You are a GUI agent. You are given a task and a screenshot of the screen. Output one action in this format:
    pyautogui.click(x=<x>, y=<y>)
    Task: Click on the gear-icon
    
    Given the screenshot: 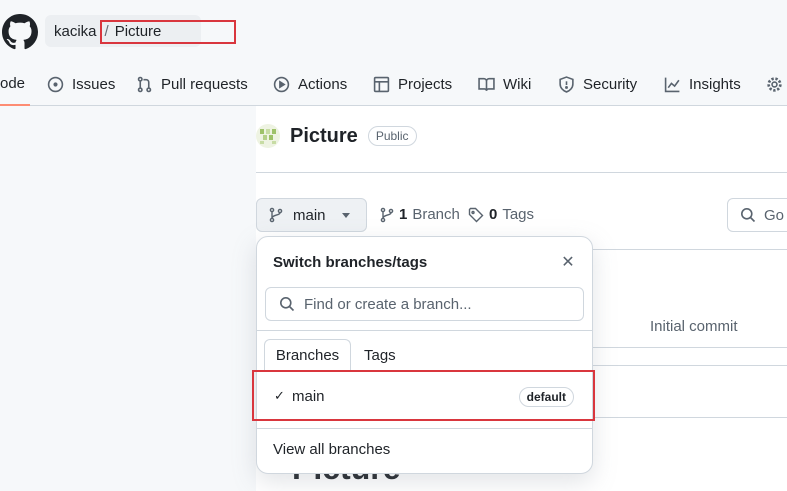 What is the action you would take?
    pyautogui.click(x=774, y=84)
    